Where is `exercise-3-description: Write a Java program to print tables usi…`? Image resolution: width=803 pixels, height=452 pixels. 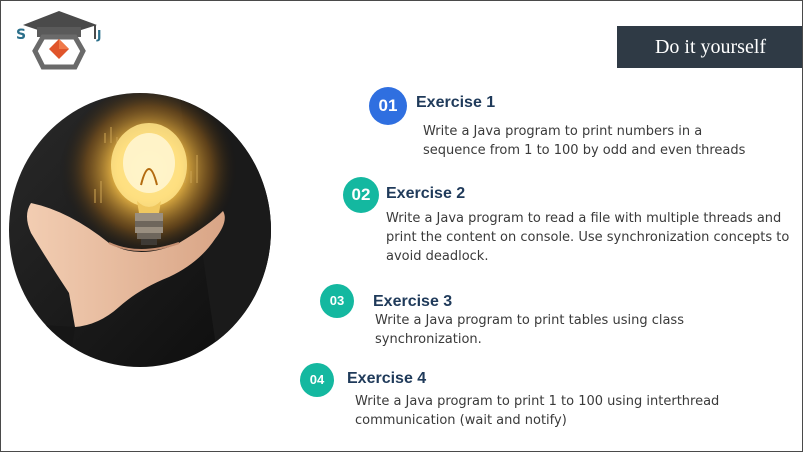 exercise-3-description: Write a Java program to print tables usi… is located at coordinates (529, 330).